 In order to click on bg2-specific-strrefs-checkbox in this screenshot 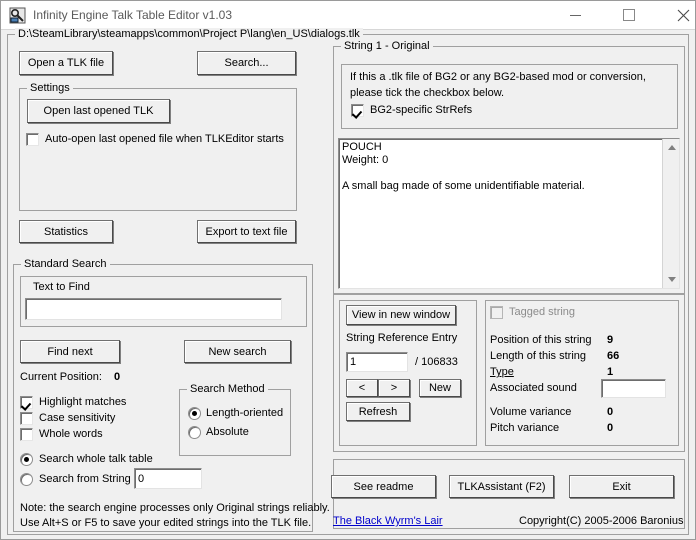, I will do `click(357, 110)`.